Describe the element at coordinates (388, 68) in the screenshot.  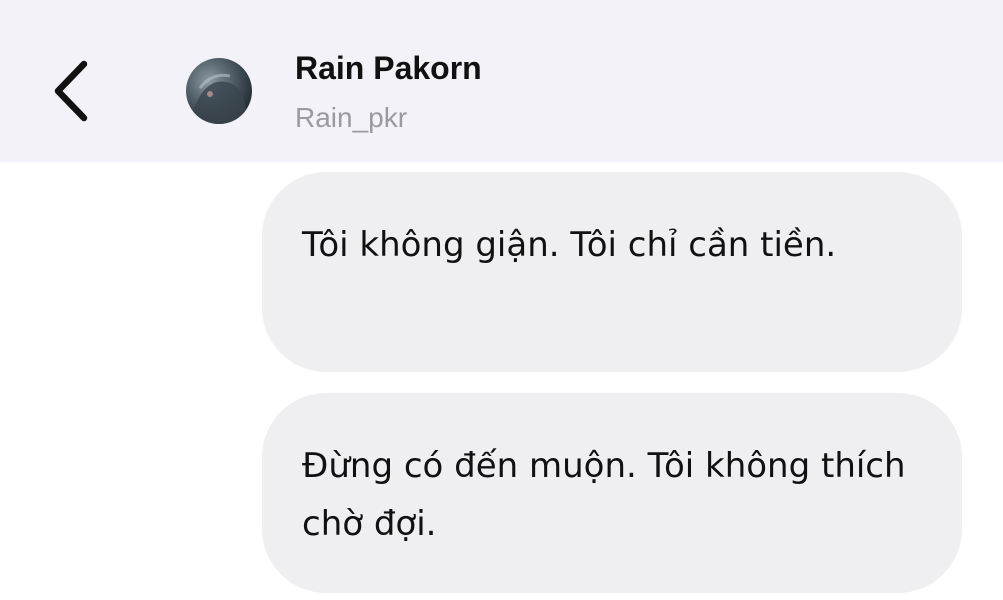
I see `contact-name: Rain Pakorn` at that location.